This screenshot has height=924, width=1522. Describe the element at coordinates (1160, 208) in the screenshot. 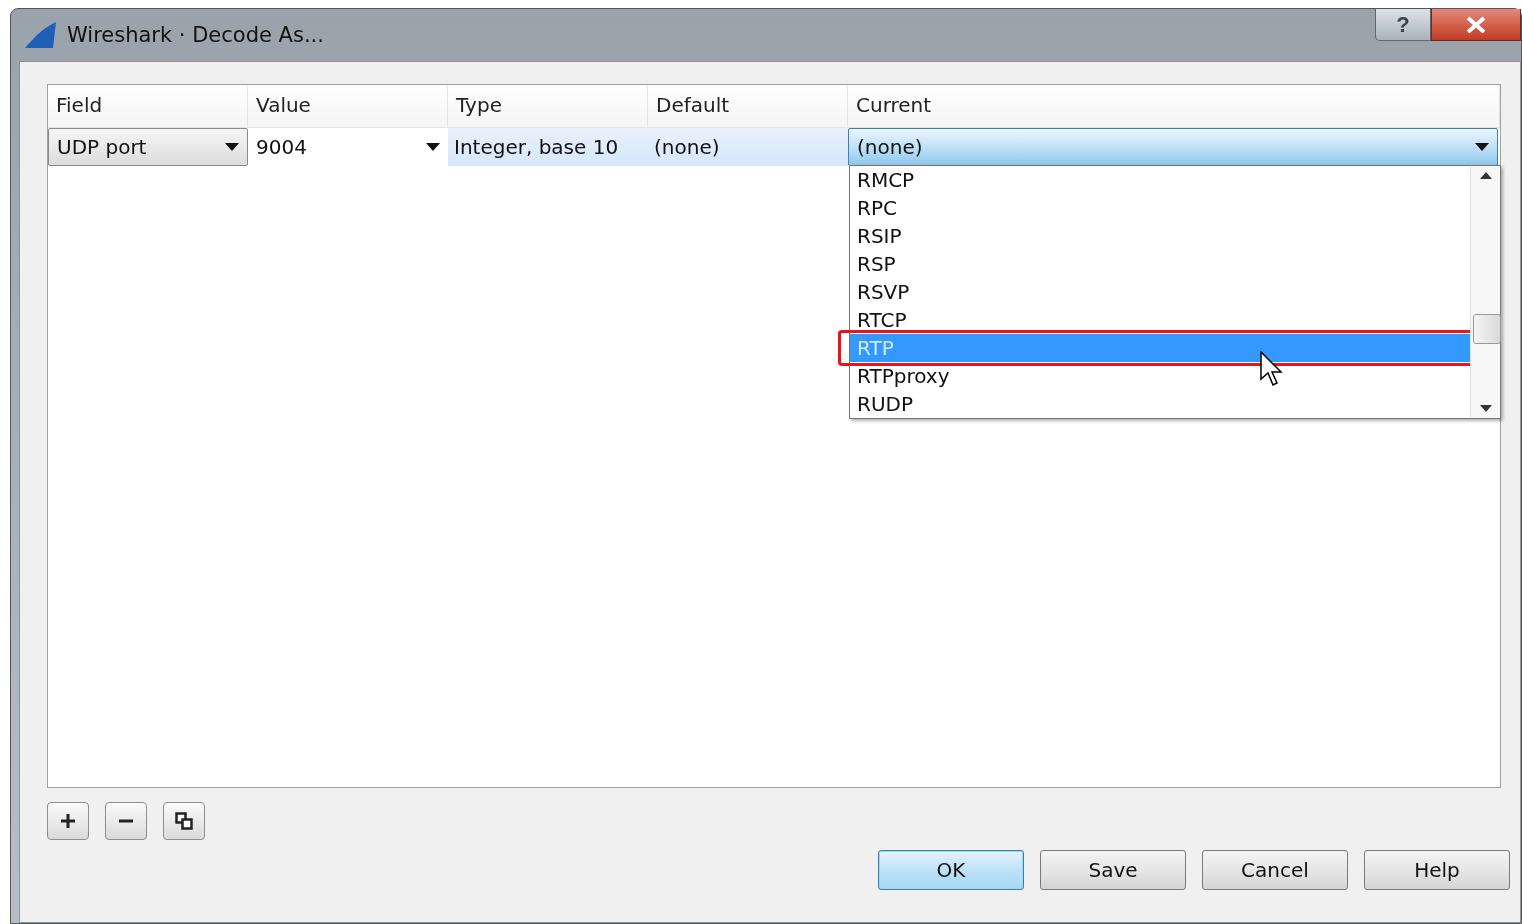

I see `dropdown-item: RPC` at that location.